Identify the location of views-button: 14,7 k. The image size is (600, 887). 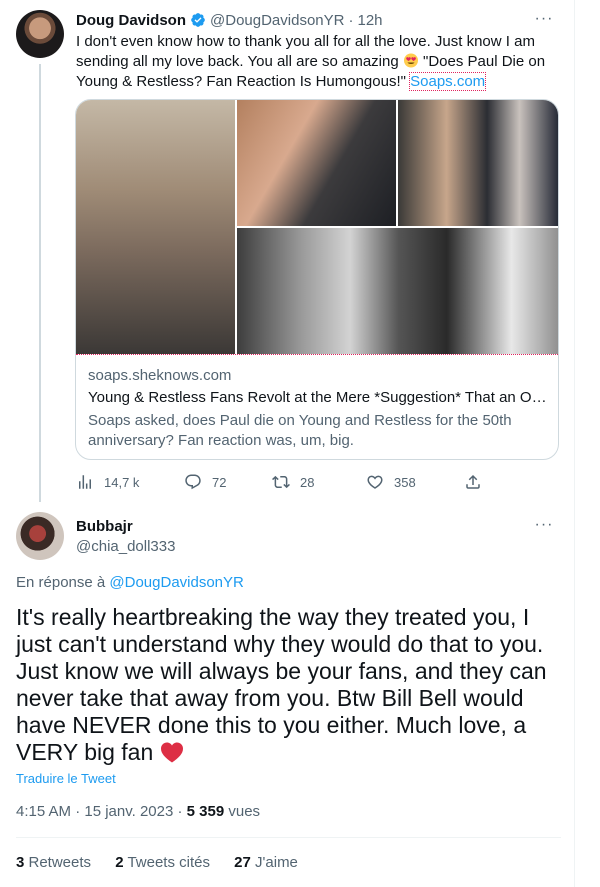
(107, 482).